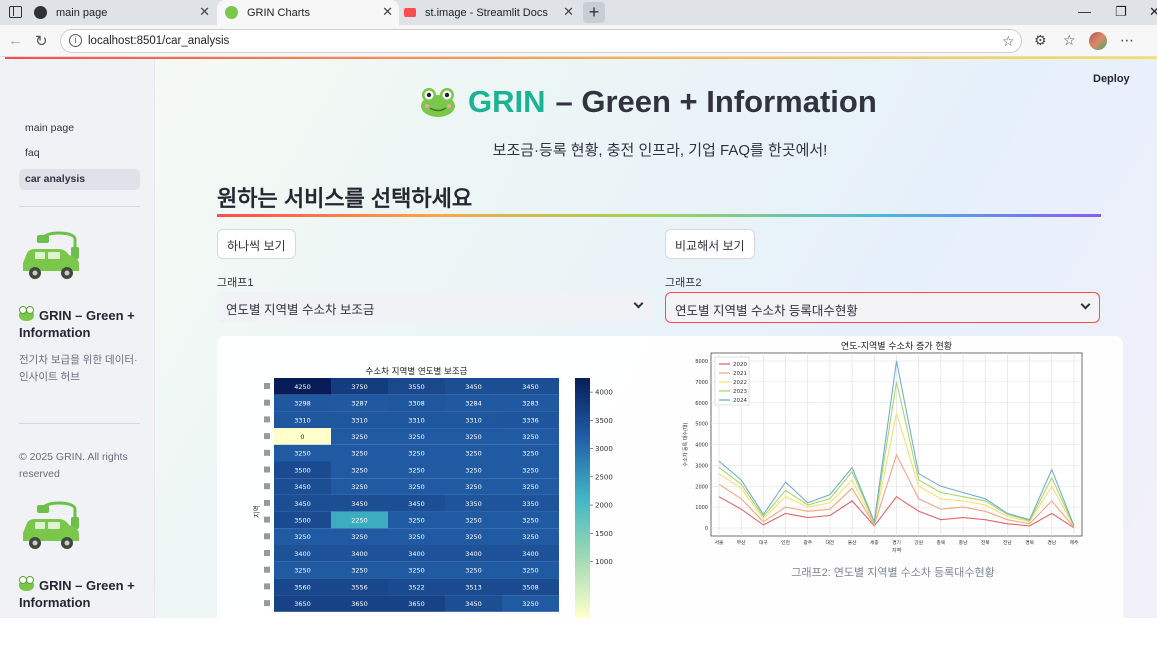 The image size is (1157, 650). What do you see at coordinates (15, 40) in the screenshot?
I see `back-icon: ←` at bounding box center [15, 40].